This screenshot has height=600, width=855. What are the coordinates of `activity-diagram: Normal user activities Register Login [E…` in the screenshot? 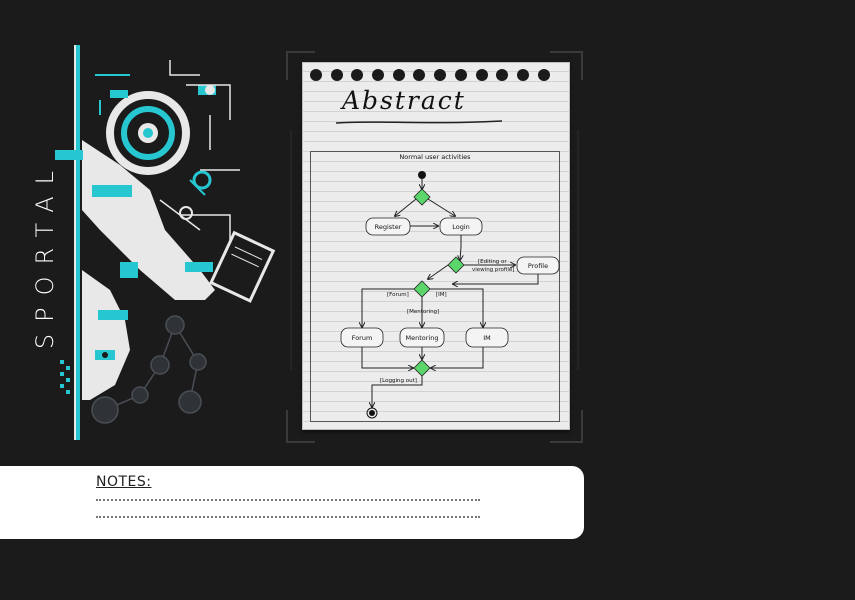 It's located at (435, 286).